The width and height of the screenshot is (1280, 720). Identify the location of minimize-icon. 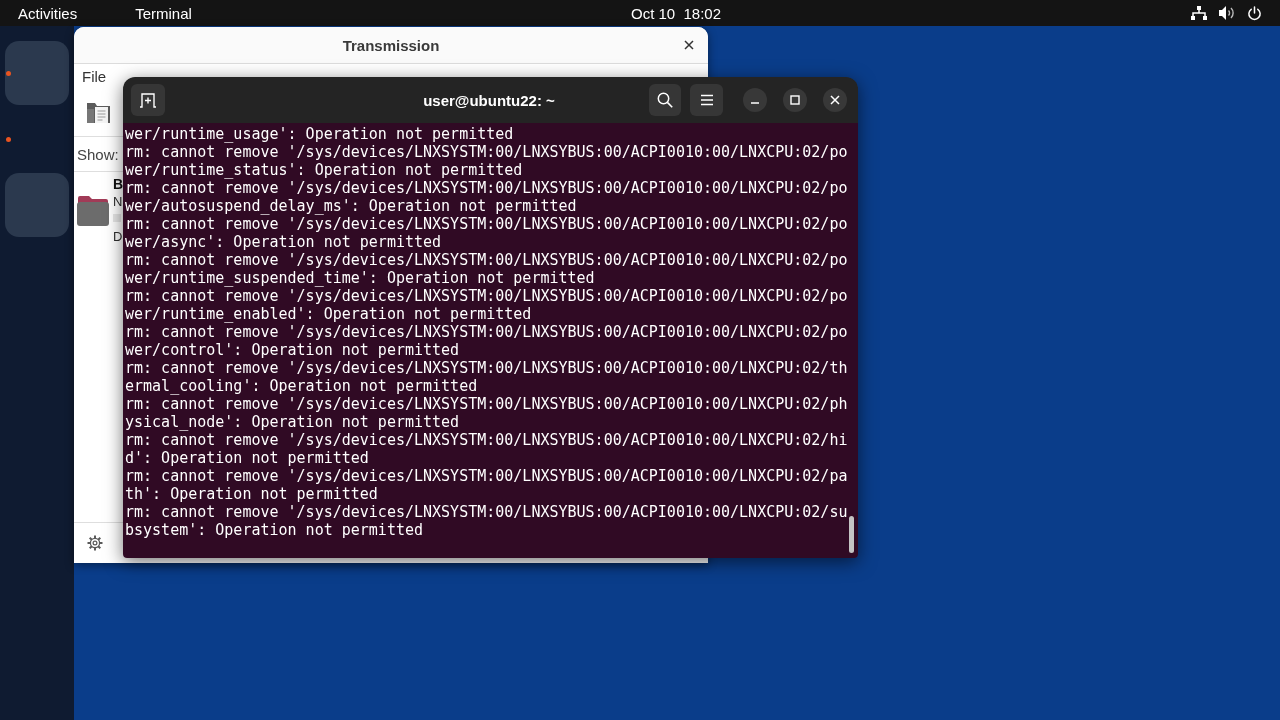
(755, 103).